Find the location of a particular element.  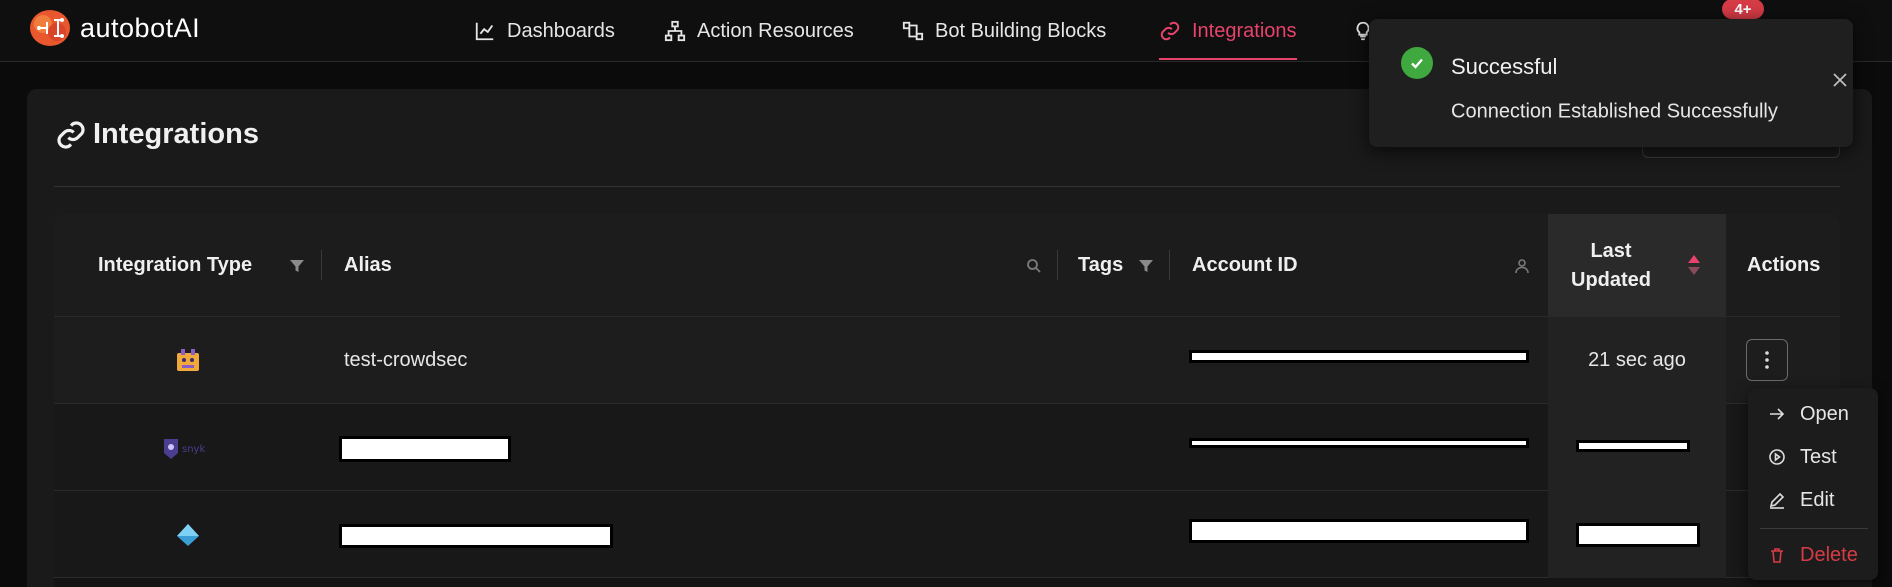

close-icon is located at coordinates (1840, 80).